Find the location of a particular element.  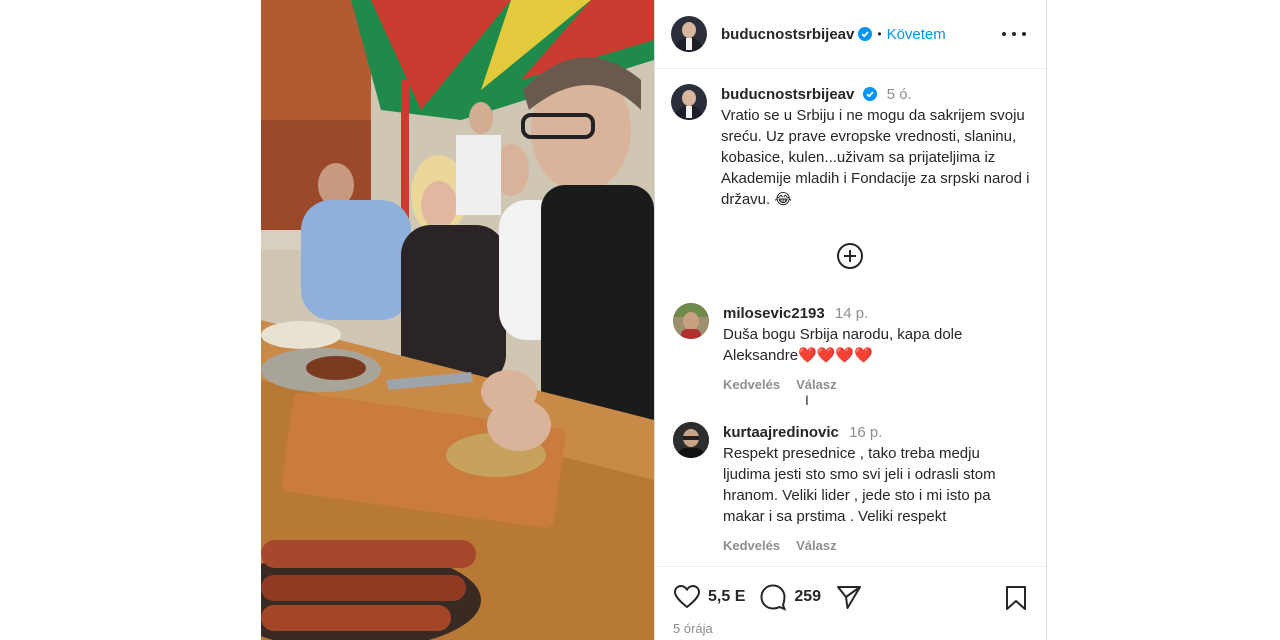

author-username: buducnostsrbijeav is located at coordinates (787, 34).